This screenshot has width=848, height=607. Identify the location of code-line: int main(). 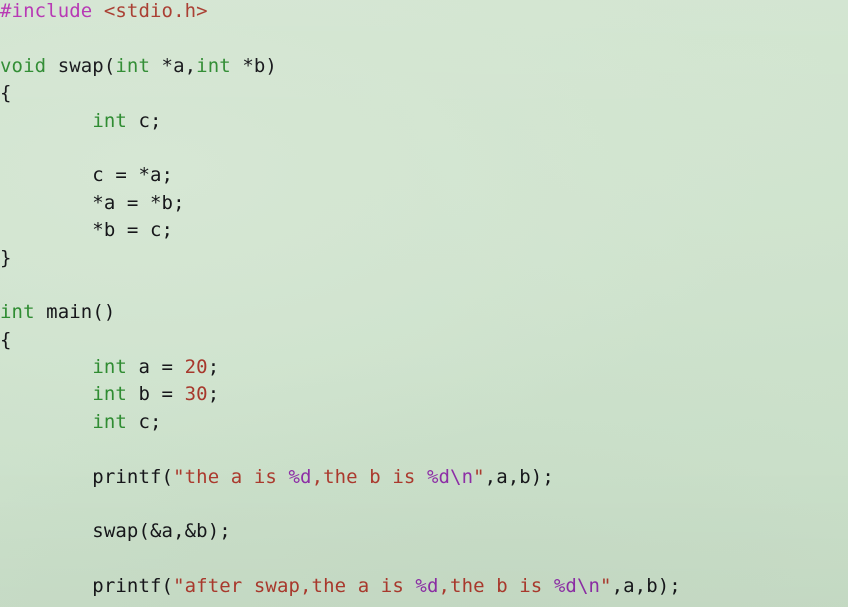
(424, 312).